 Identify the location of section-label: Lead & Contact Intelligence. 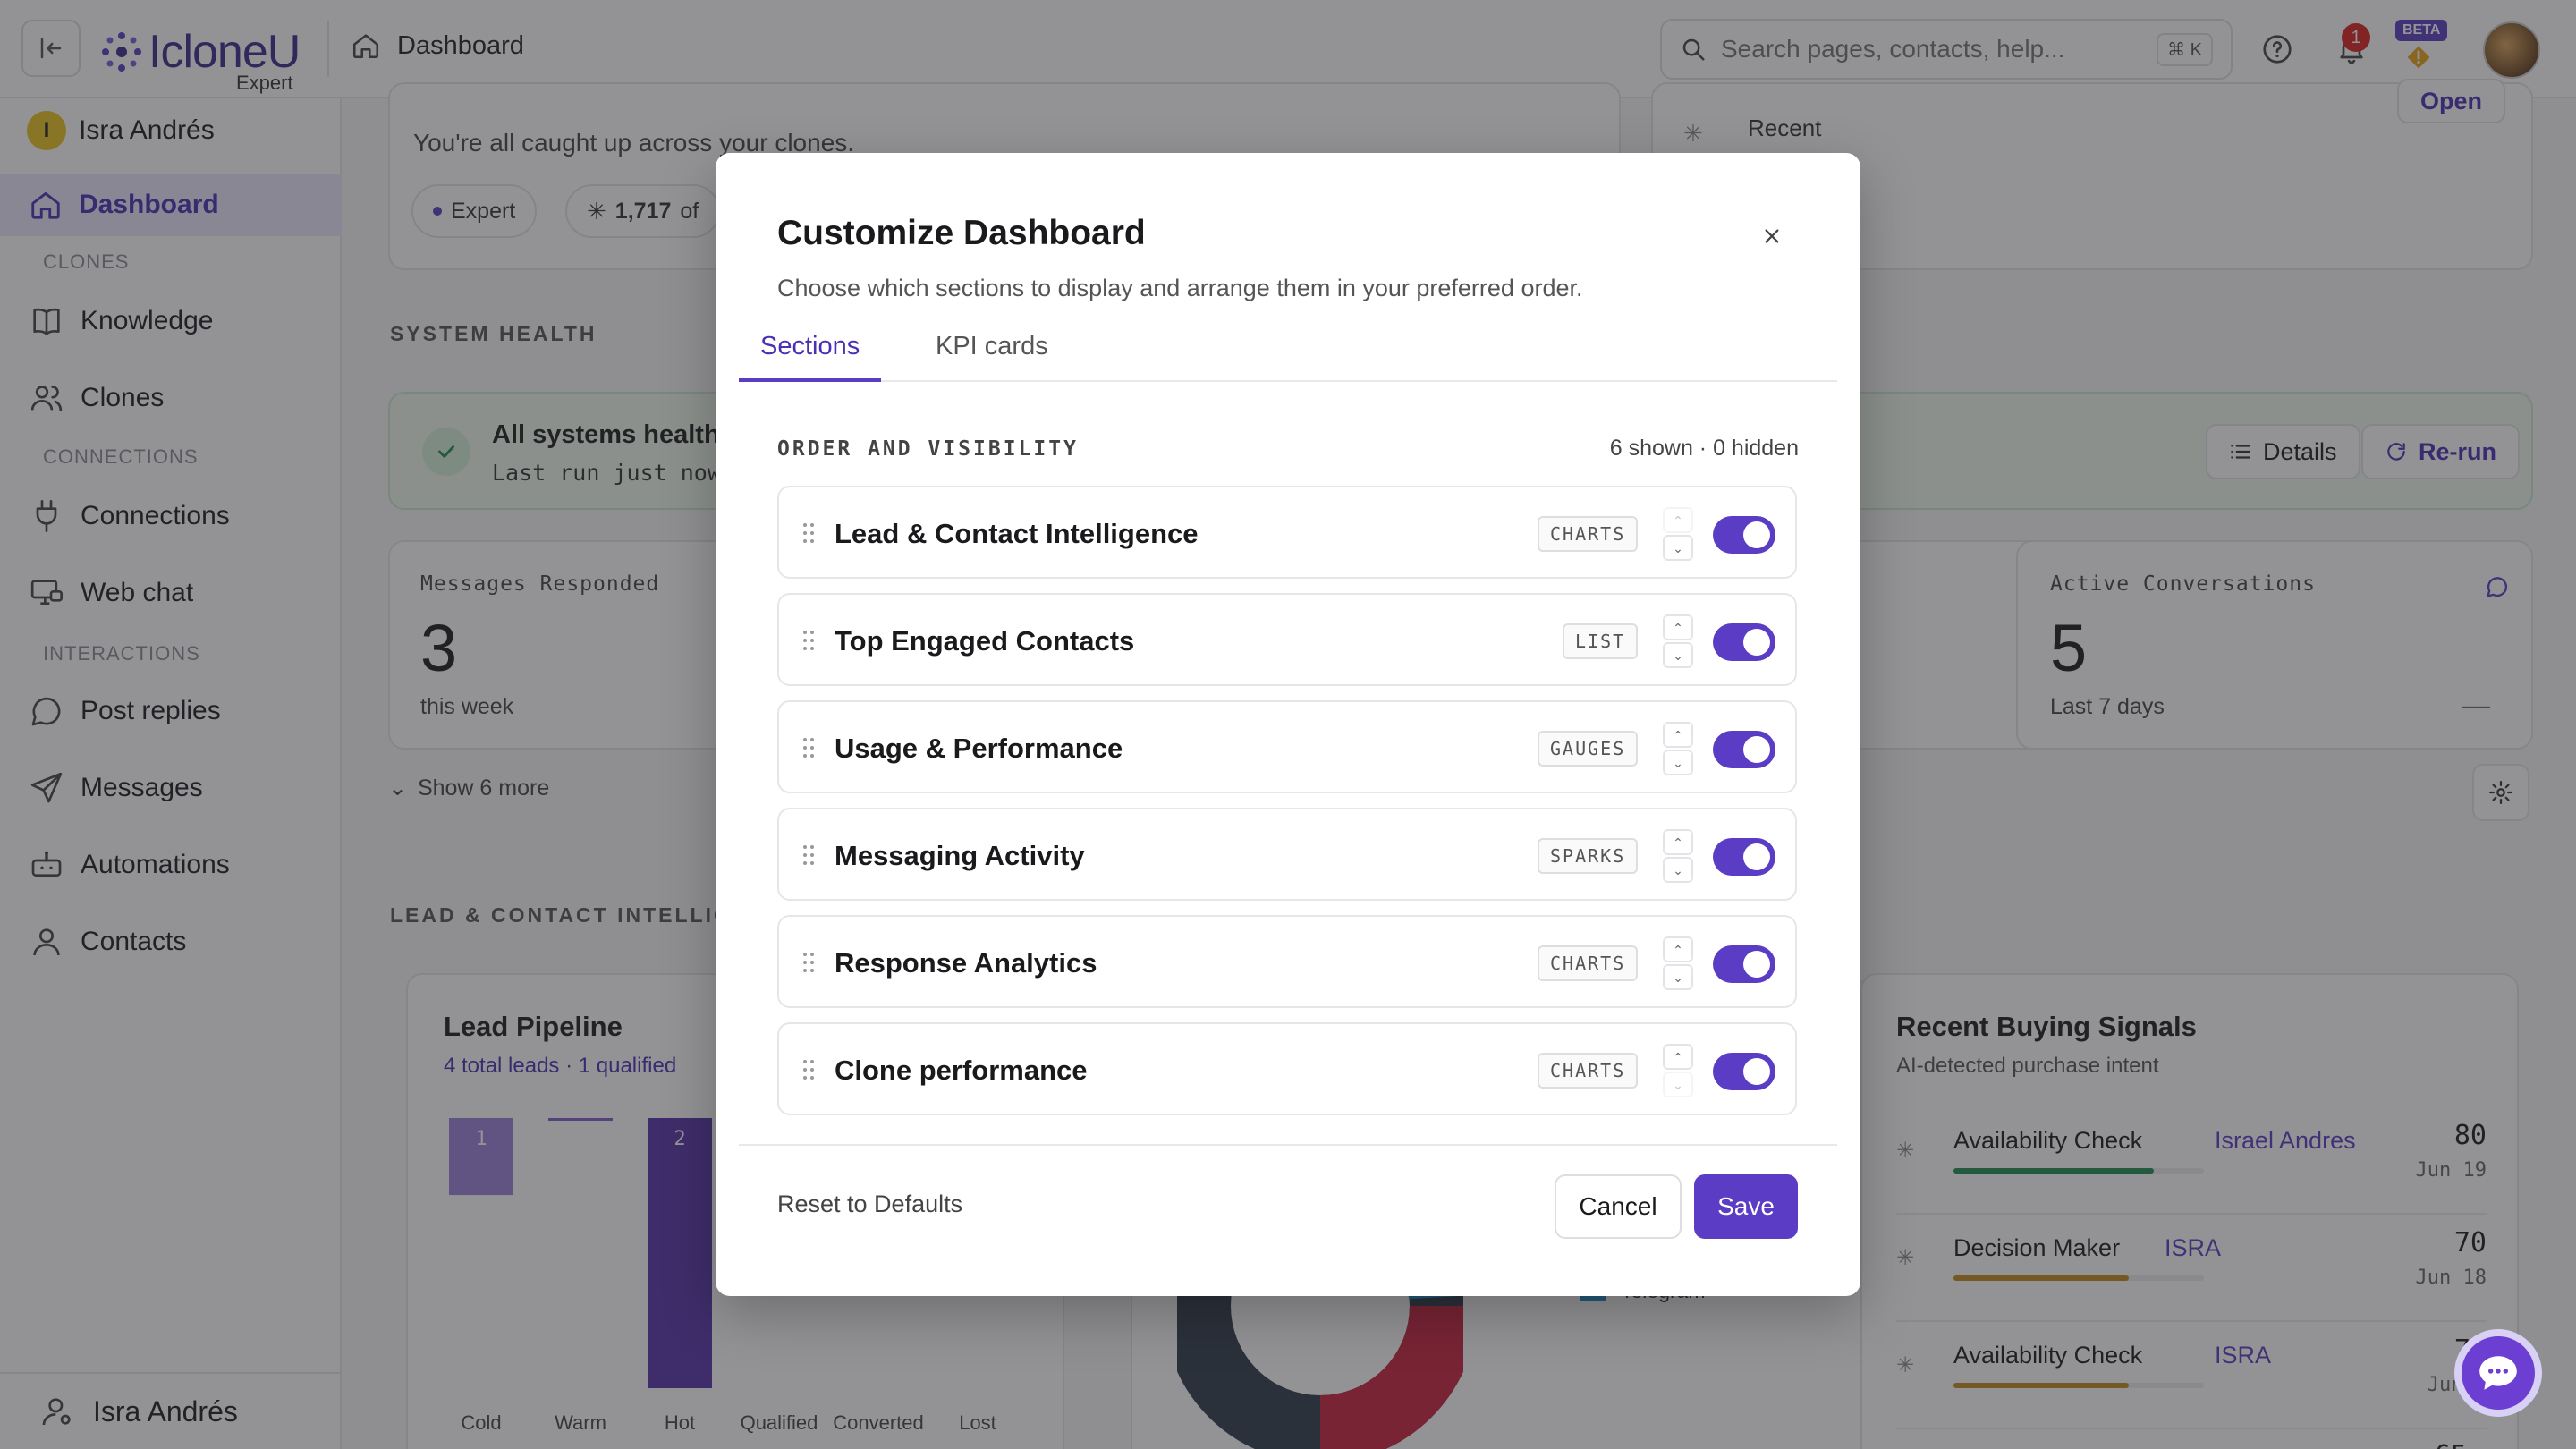
(1017, 533).